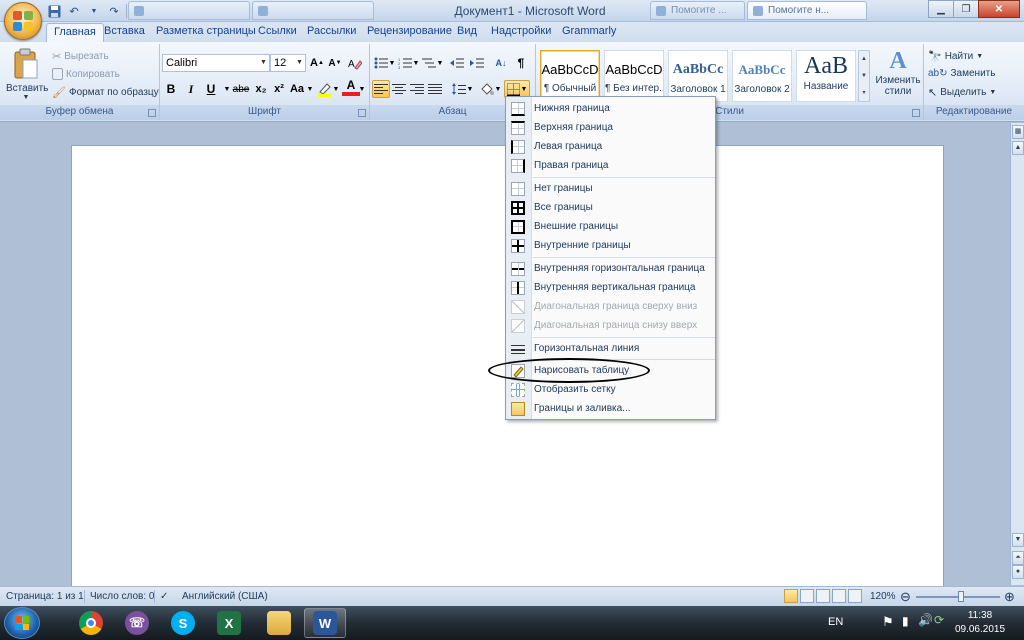 This screenshot has width=1024, height=640. I want to click on grow-font-icon: A ▲, so click(317, 63).